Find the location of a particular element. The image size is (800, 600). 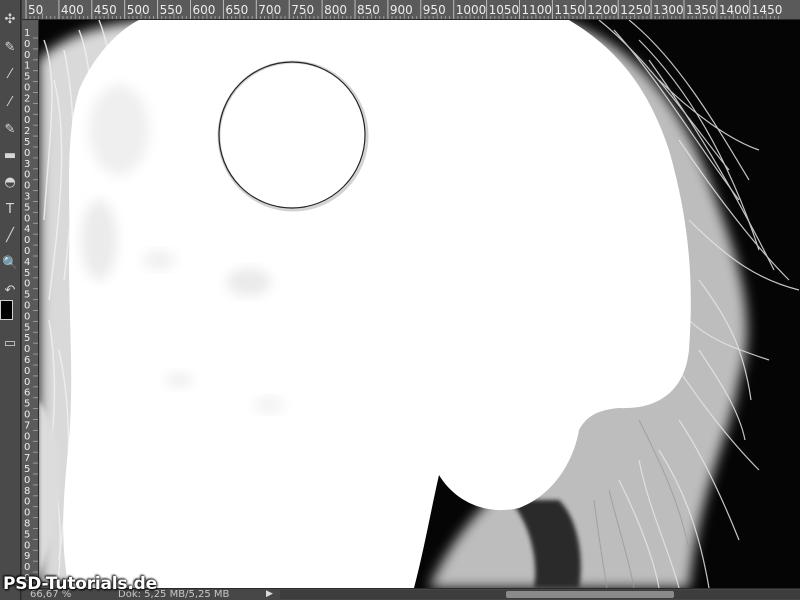

h-ruler-label: 1000 is located at coordinates (471, 10).